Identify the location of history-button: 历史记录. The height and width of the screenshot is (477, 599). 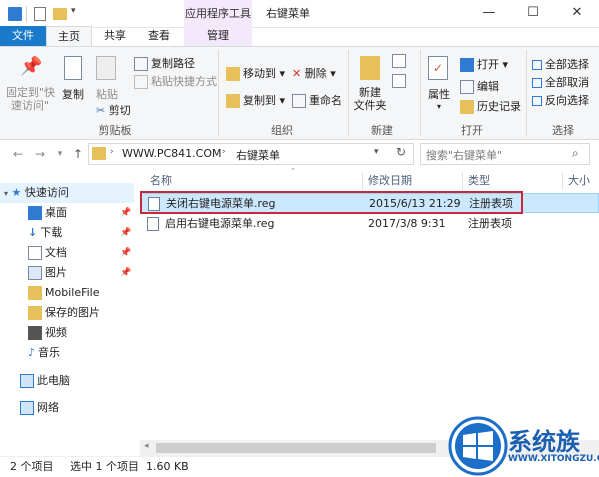
(490, 106).